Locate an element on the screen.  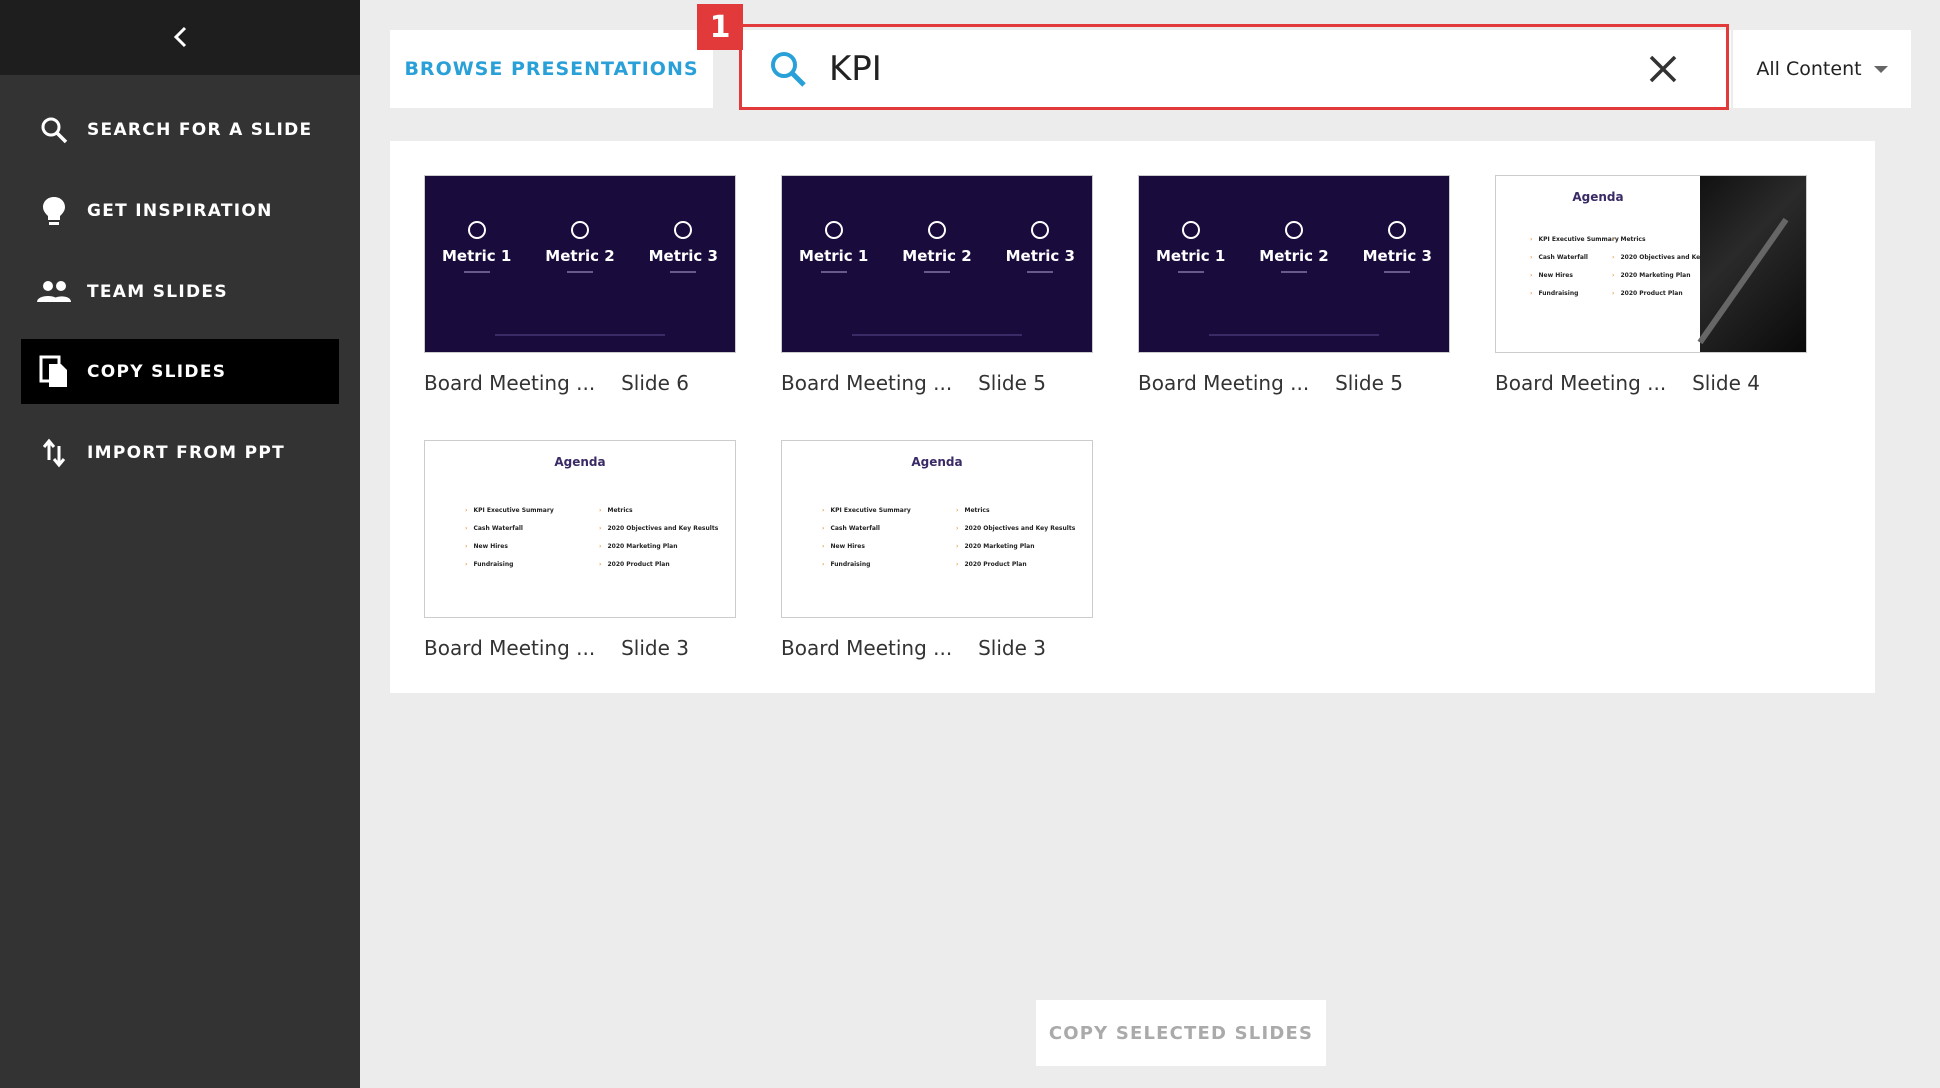
people-icon is located at coordinates (54, 292).